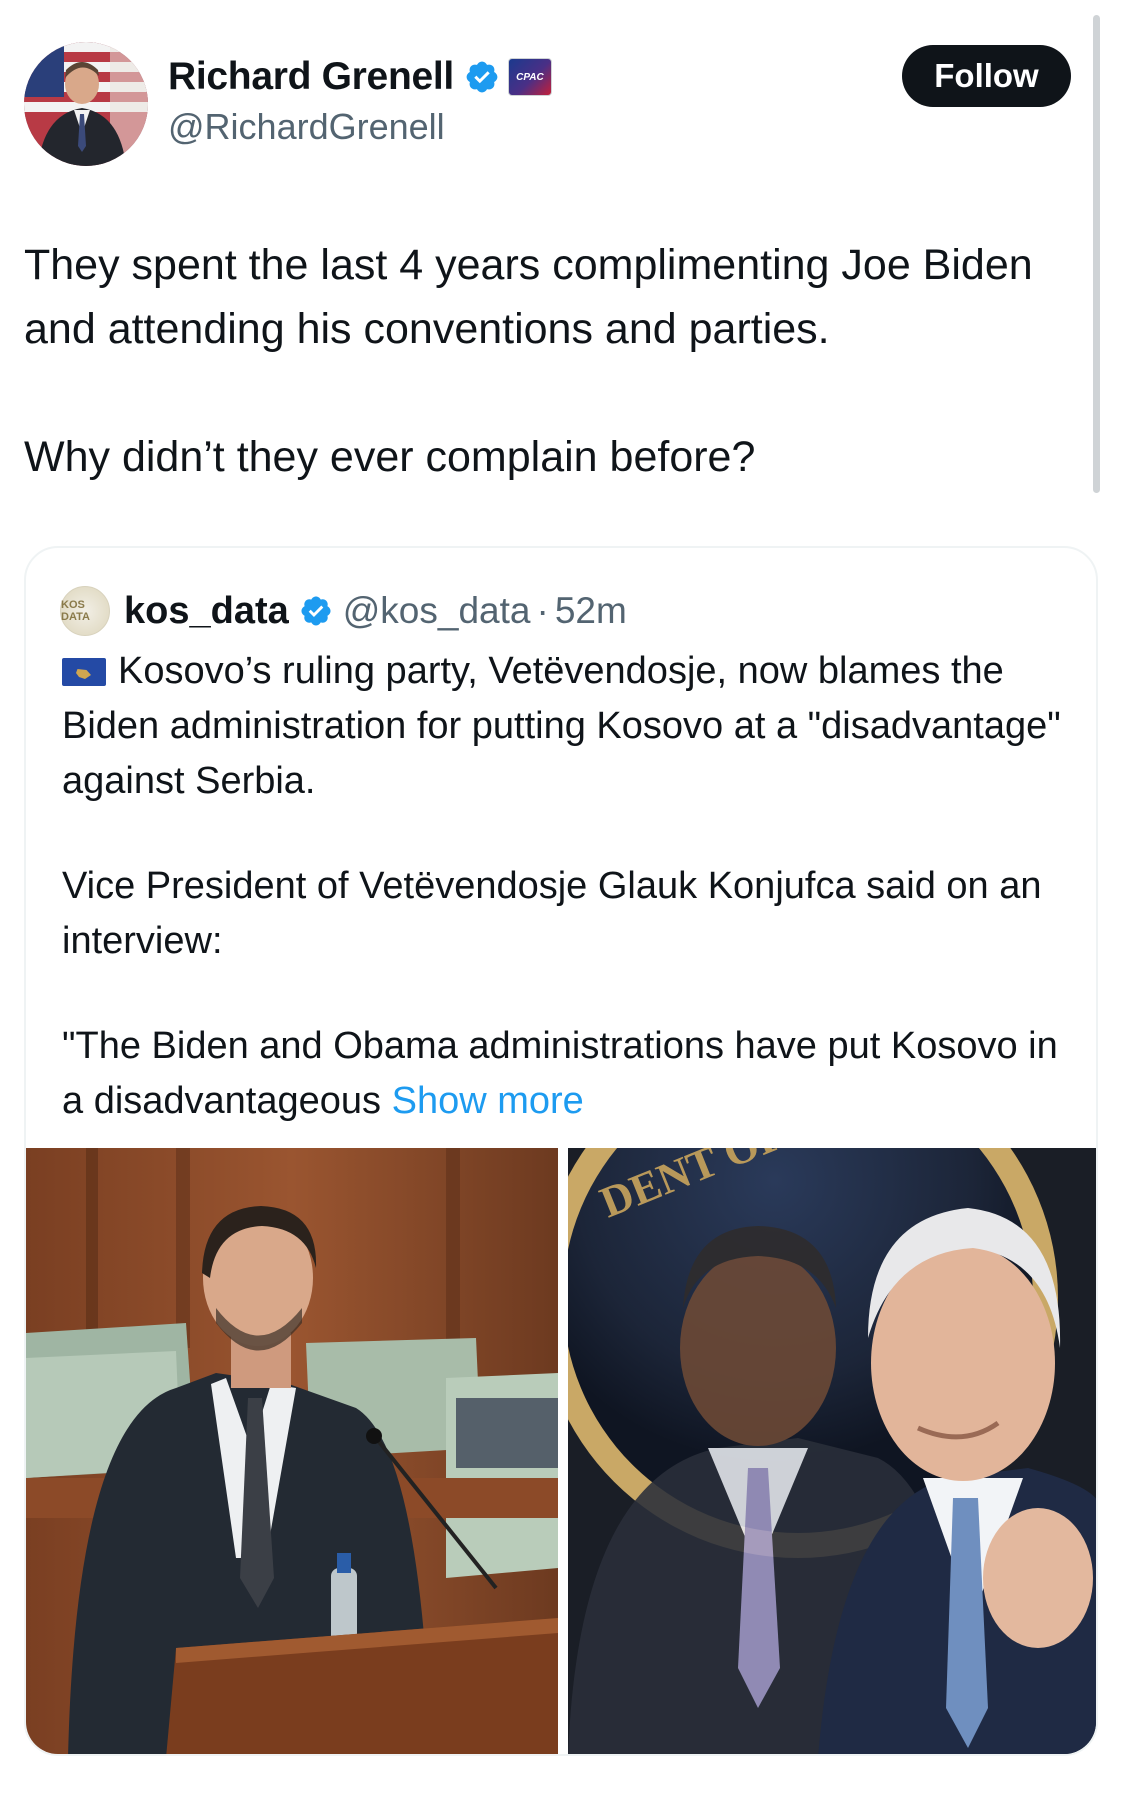 This screenshot has width=1124, height=1797. I want to click on follow-button: Follow, so click(986, 76).